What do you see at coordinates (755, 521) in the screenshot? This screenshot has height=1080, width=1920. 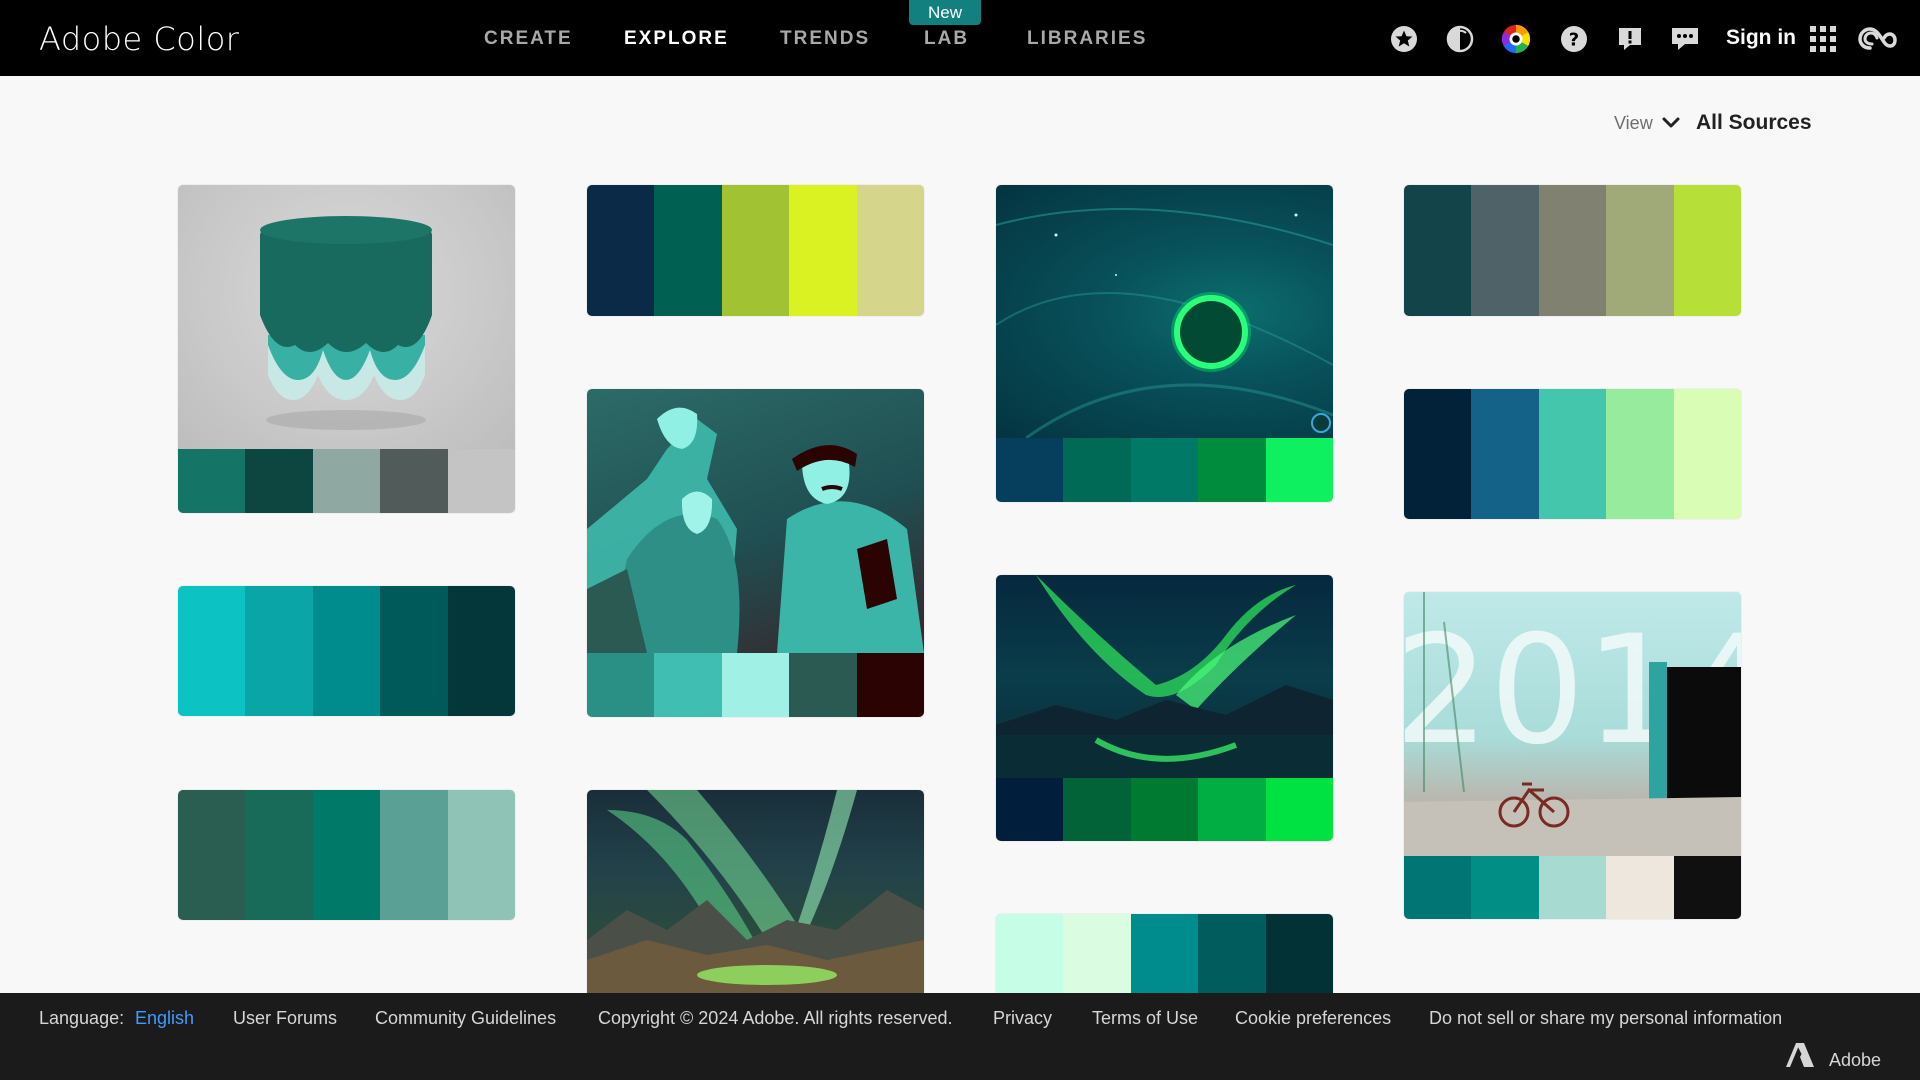 I see `teal-illustration-image` at bounding box center [755, 521].